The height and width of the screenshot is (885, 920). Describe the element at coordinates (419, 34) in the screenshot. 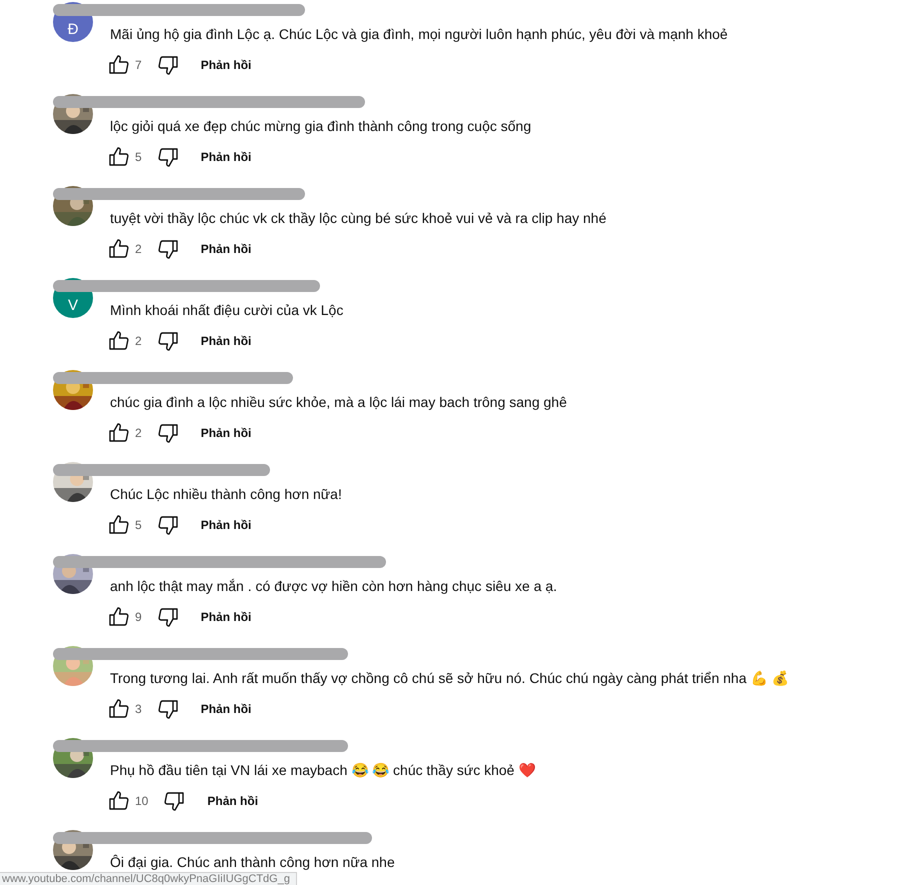

I see `comment-text: Mãi ủng hộ gia đình Lộc ạ. Chúc Lộc và gia đình, mọi người luôn hạnh phúc, yêu đời và mạnh khoẻ` at that location.